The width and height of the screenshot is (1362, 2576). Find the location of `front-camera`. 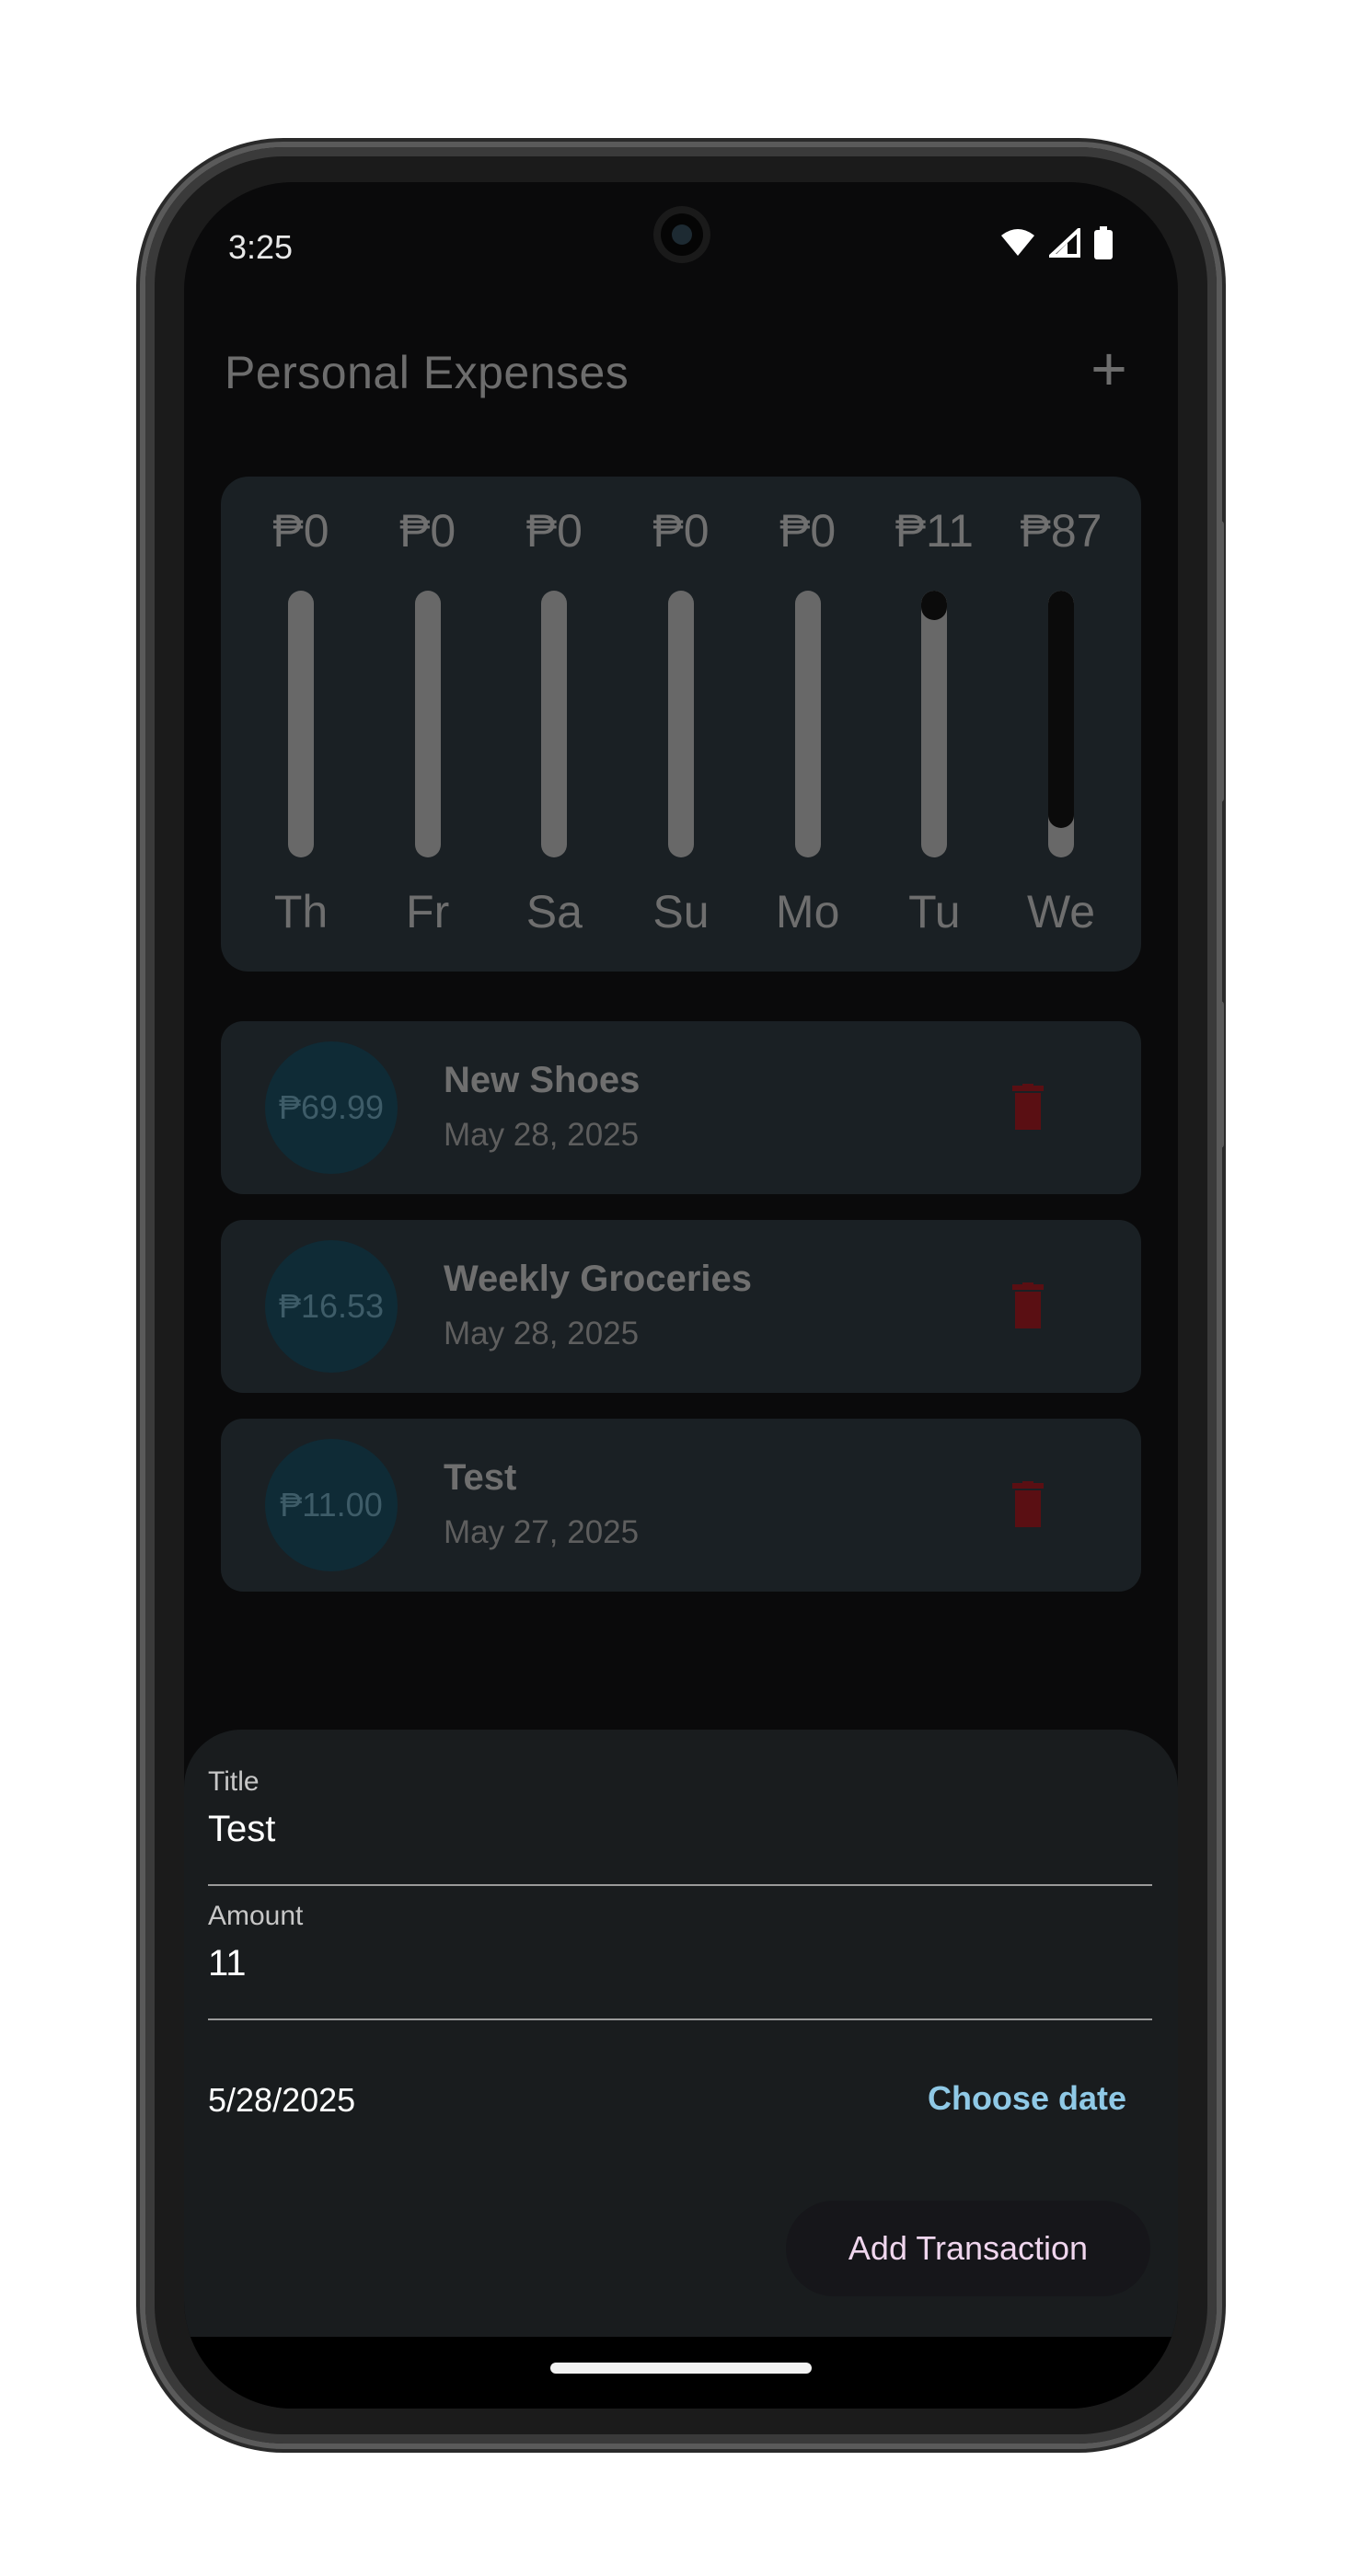

front-camera is located at coordinates (681, 234).